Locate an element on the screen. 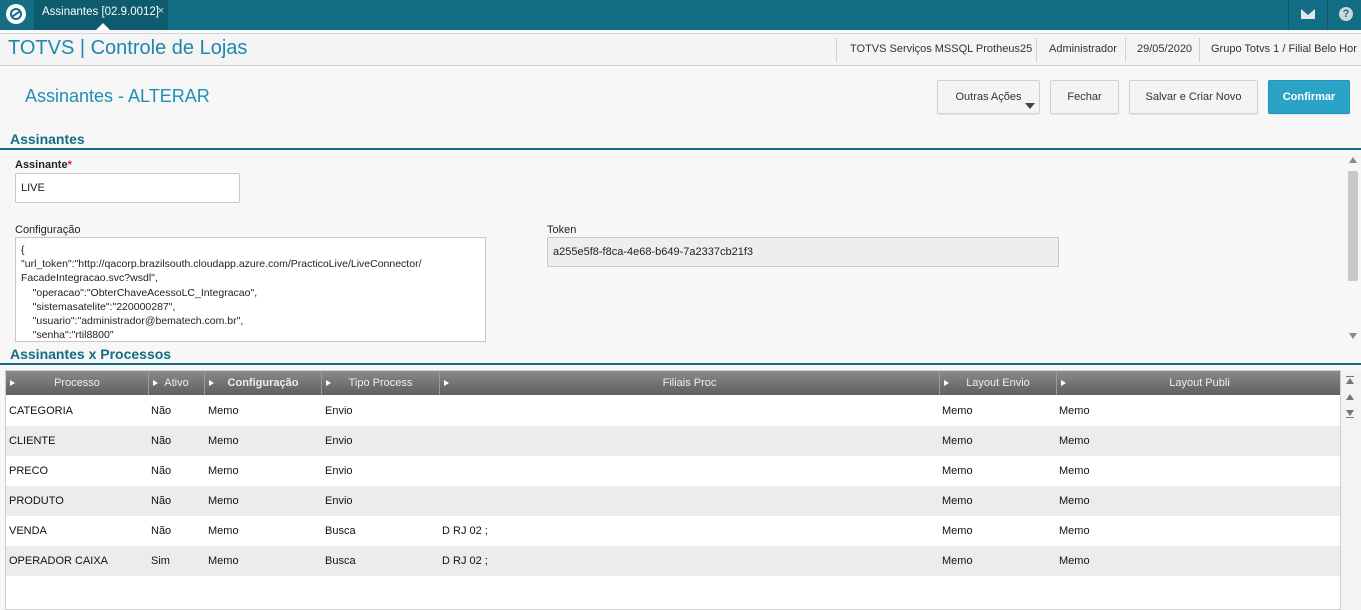 This screenshot has width=1361, height=610. cell-processo: CATEGORIA is located at coordinates (41, 411).